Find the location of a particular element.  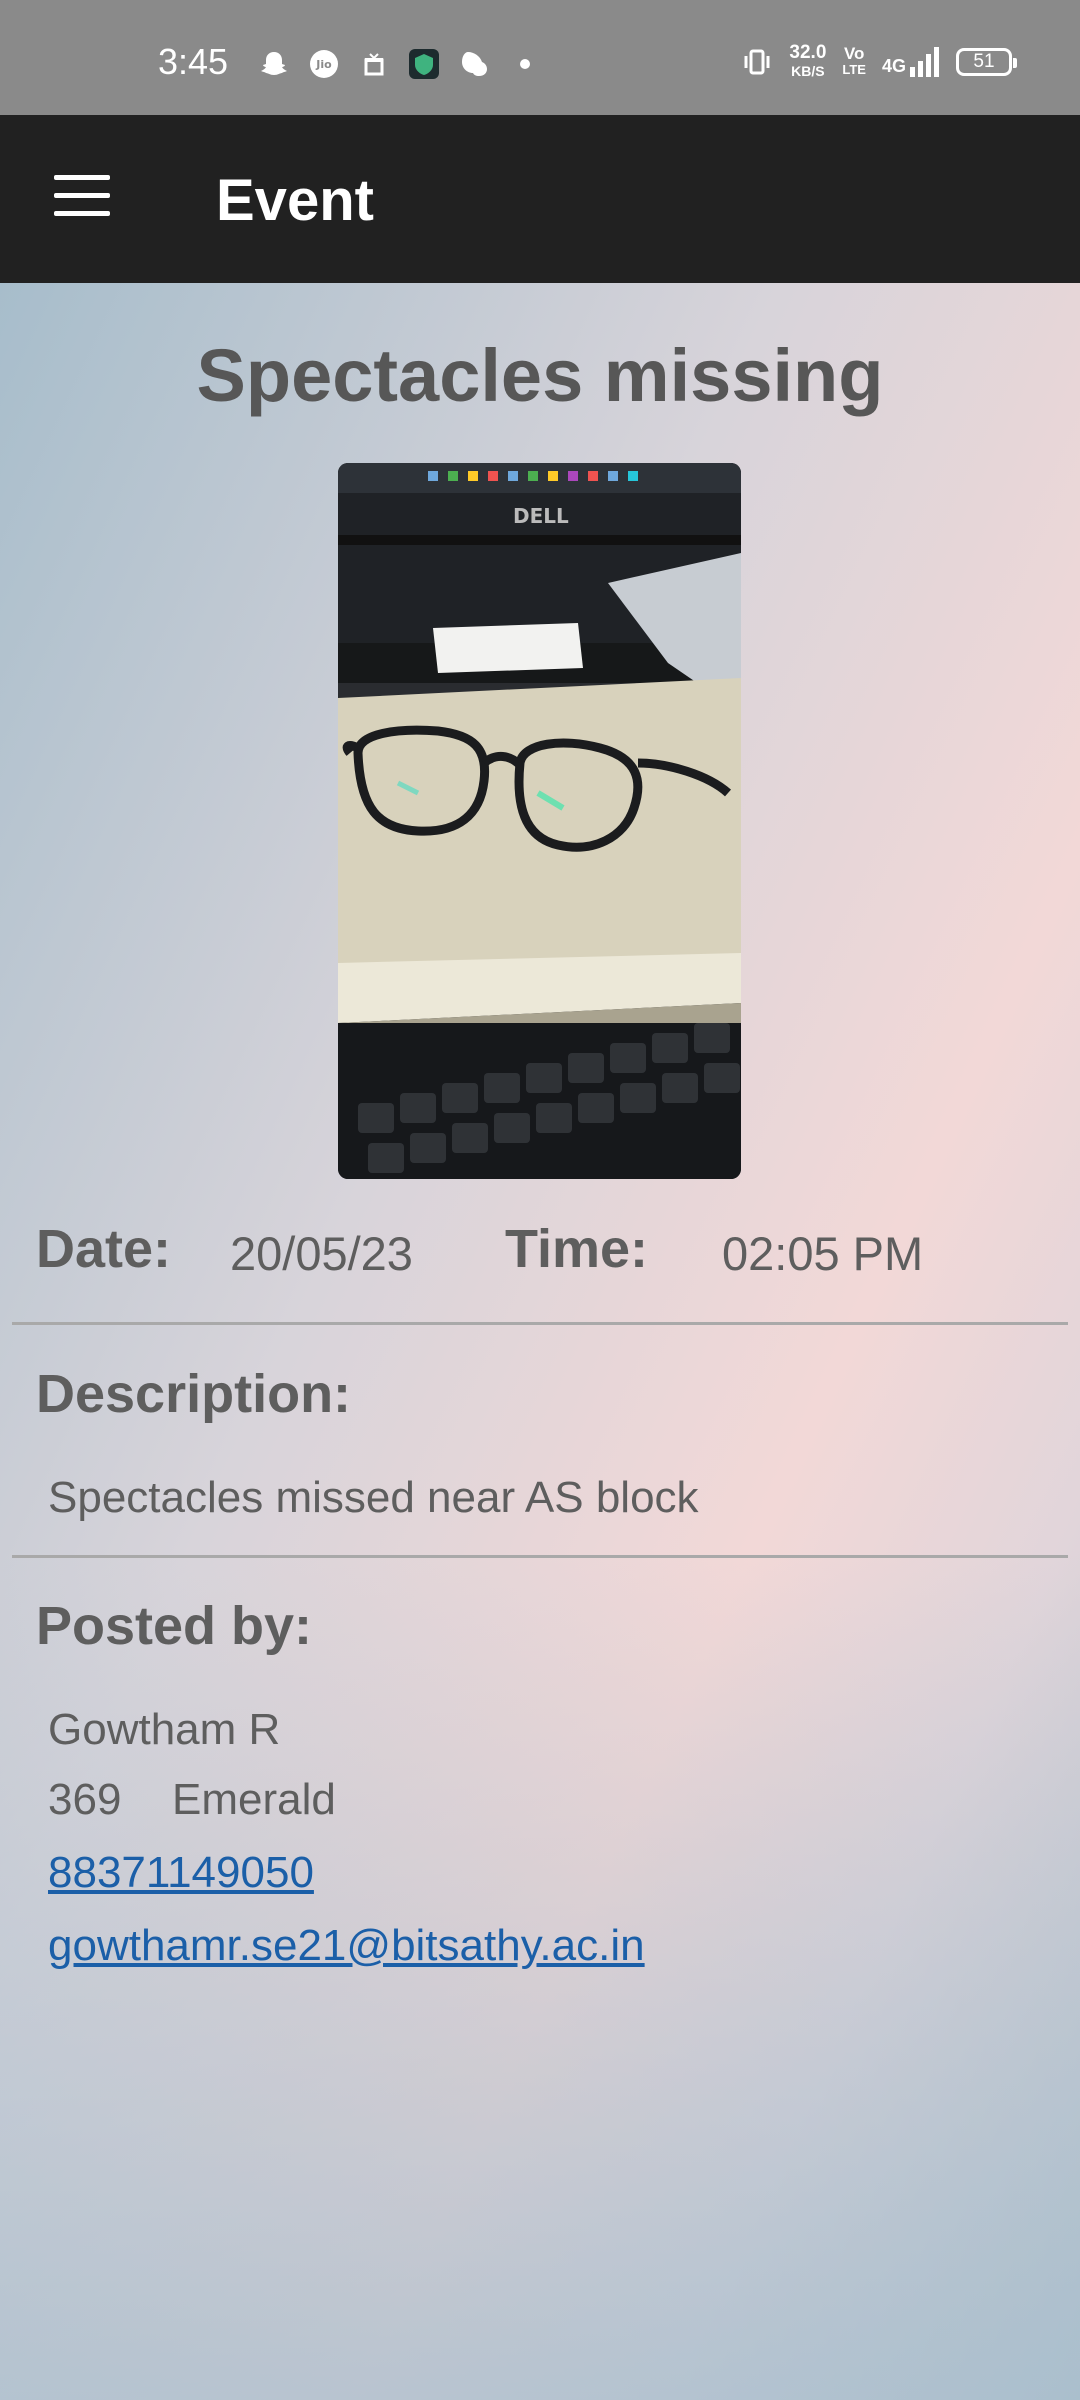

status-bar: 3:45 Jio 32.0 KB/S Vo LTE 4G 51 is located at coordinates (540, 57).